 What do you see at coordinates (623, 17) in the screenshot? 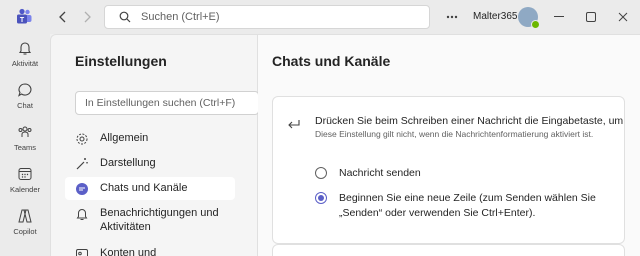
I see `close-icon` at bounding box center [623, 17].